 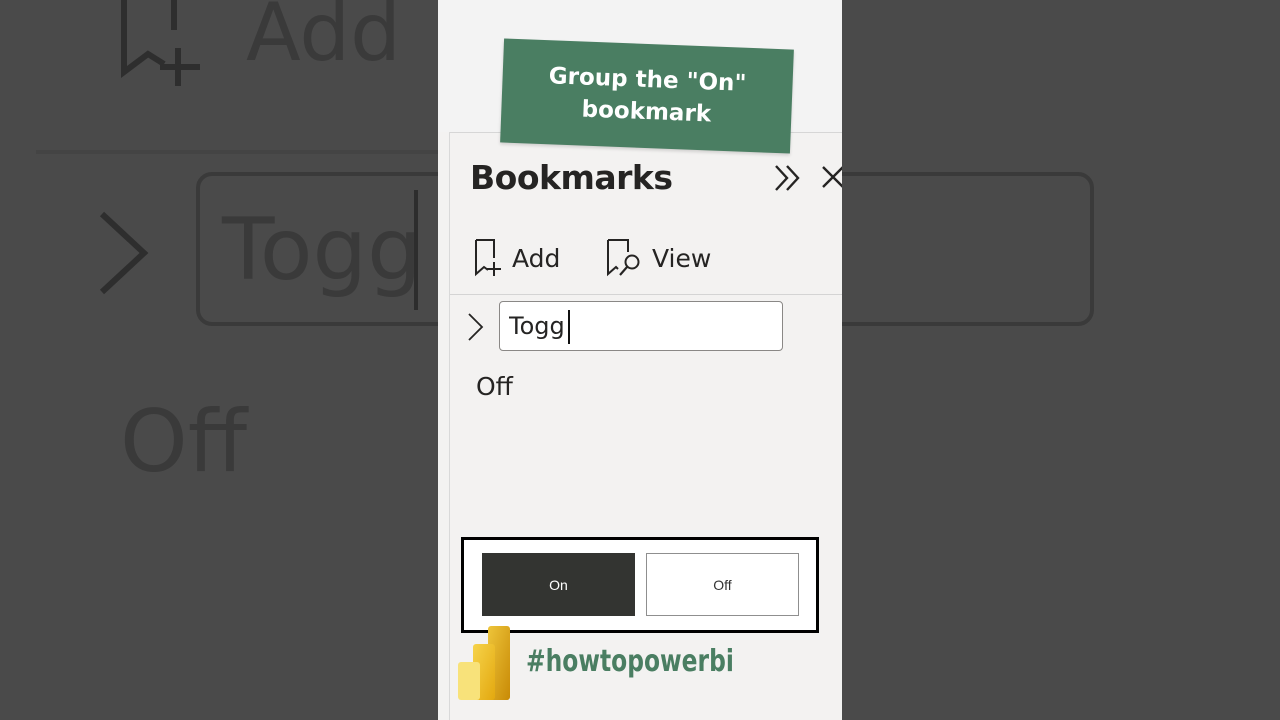 What do you see at coordinates (484, 663) in the screenshot?
I see `powerbi-logo-icon` at bounding box center [484, 663].